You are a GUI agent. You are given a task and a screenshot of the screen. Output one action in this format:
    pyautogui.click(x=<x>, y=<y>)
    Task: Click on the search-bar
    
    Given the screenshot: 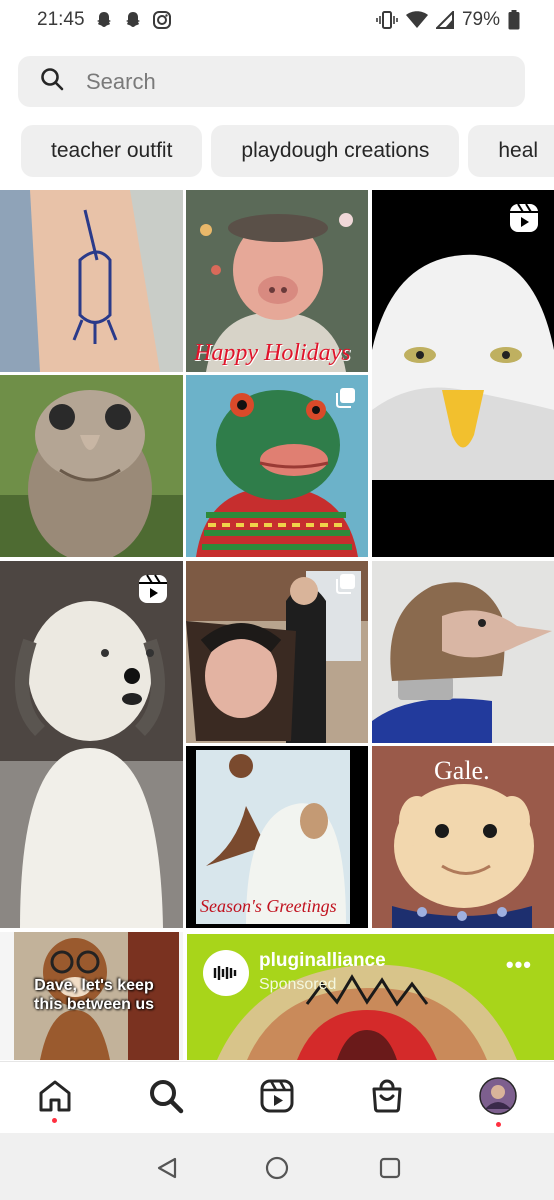 What is the action you would take?
    pyautogui.click(x=271, y=81)
    